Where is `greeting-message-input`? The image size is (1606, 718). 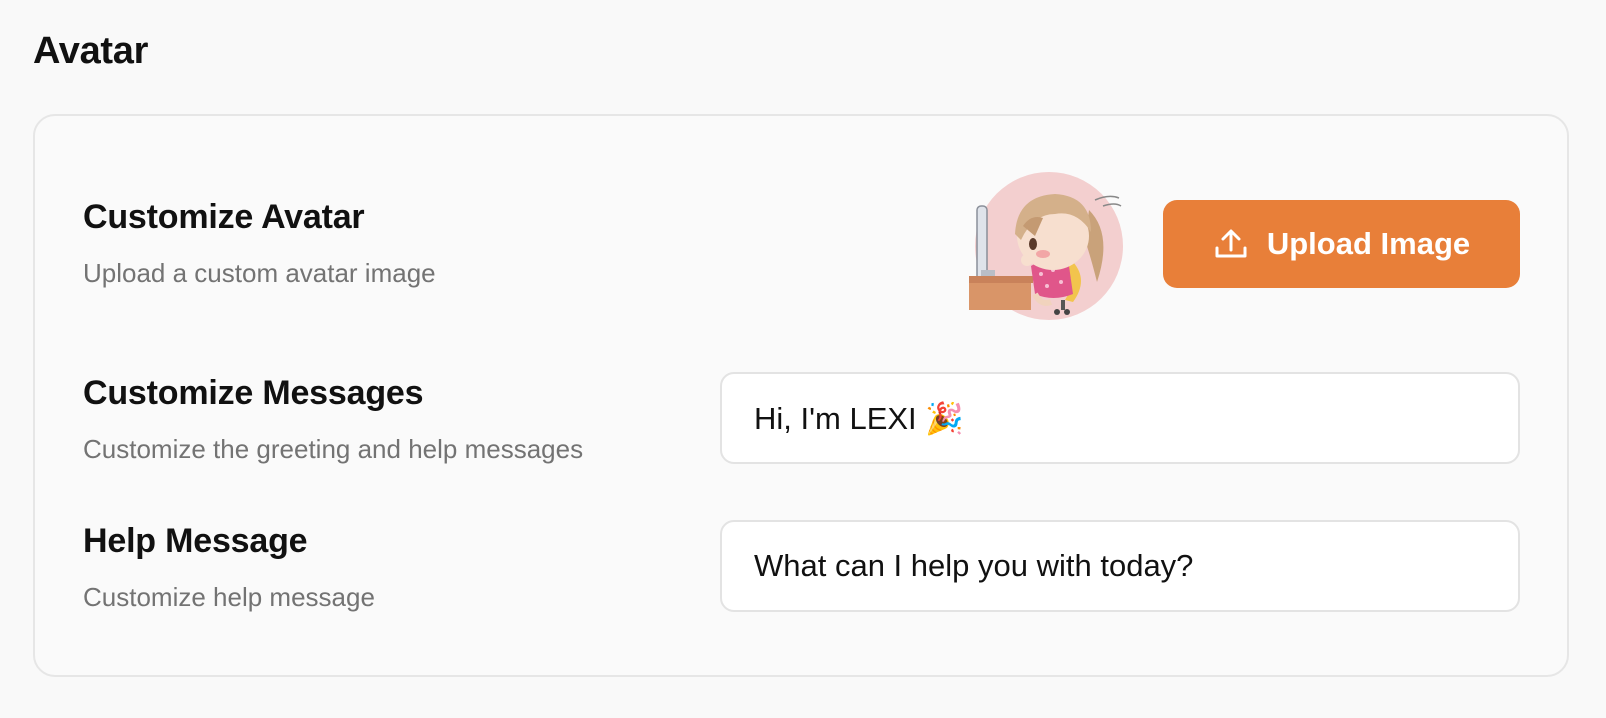
greeting-message-input is located at coordinates (1120, 418).